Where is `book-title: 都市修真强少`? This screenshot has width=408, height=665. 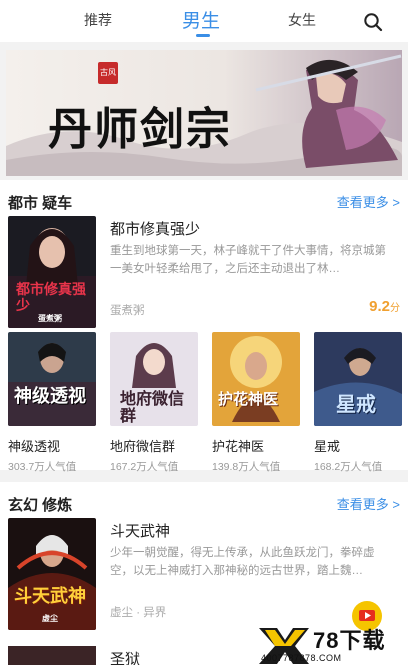 book-title: 都市修真强少 is located at coordinates (155, 228).